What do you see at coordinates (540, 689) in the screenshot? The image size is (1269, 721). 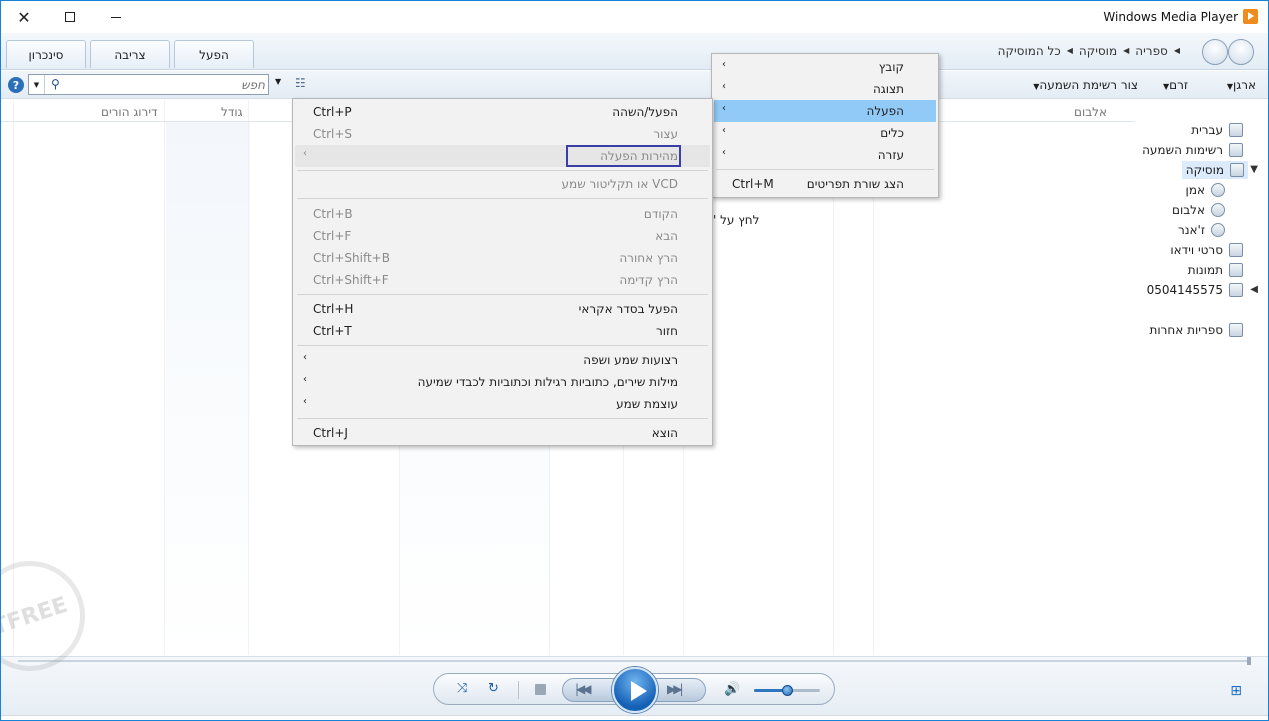 I see `stop-button` at bounding box center [540, 689].